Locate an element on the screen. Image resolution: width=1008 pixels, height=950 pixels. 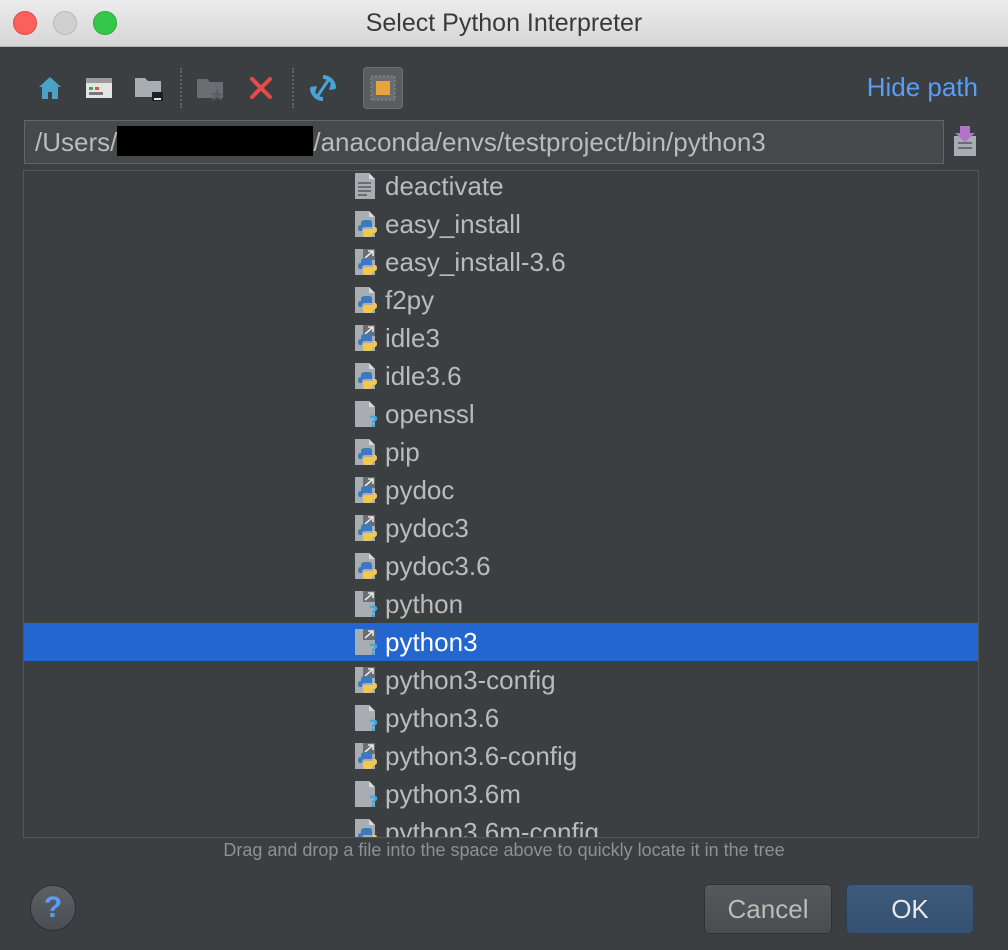
tree-item-label: pip is located at coordinates (402, 452).